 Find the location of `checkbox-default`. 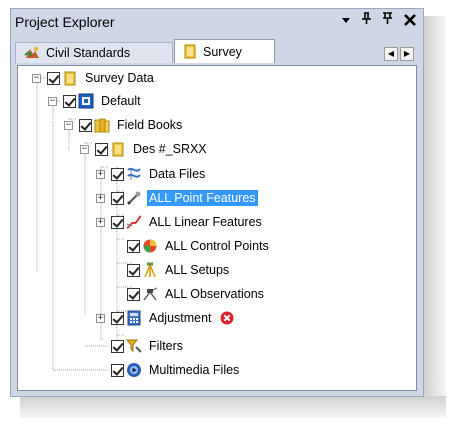

checkbox-default is located at coordinates (69, 101).